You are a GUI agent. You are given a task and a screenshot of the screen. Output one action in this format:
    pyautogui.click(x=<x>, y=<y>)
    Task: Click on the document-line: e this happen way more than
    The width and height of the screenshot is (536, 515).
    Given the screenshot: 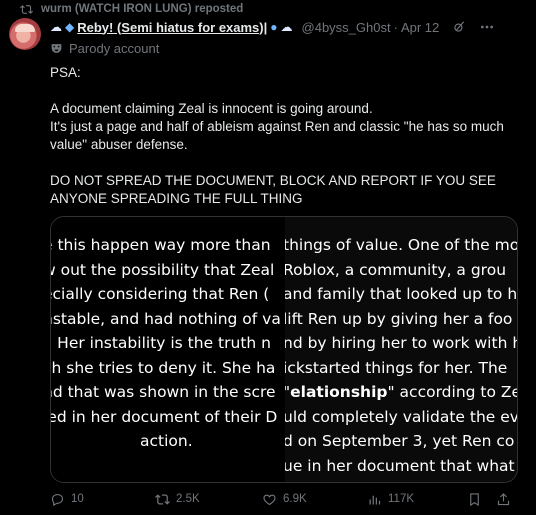 What is the action you would take?
    pyautogui.click(x=161, y=245)
    